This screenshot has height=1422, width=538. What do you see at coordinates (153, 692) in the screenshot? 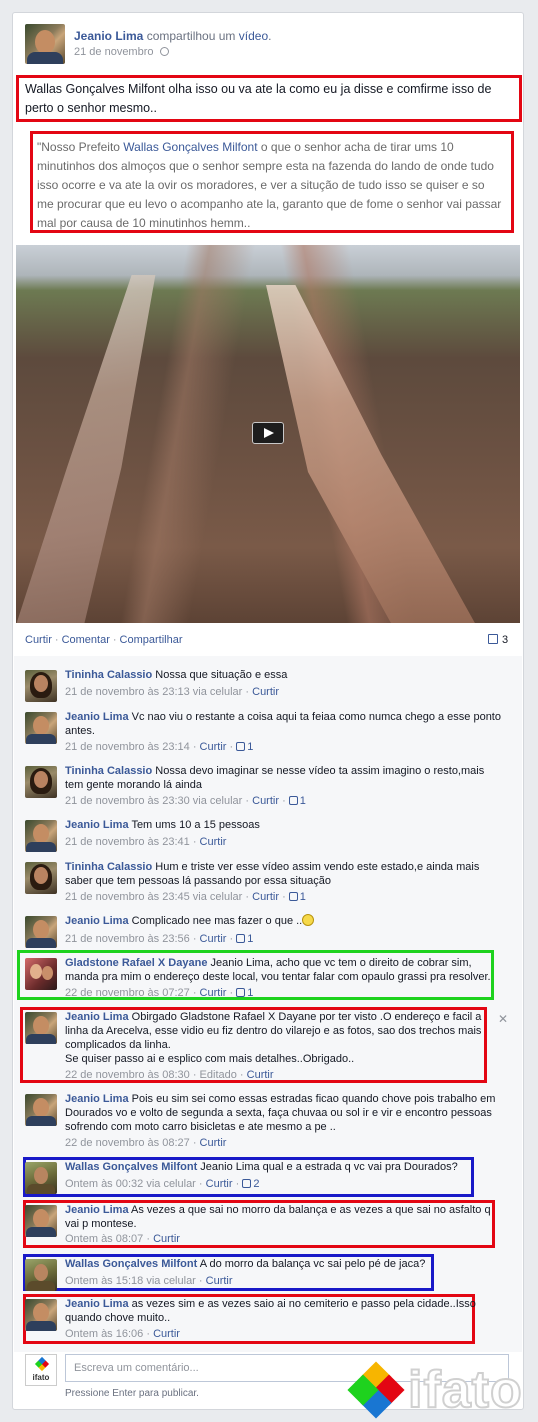
I see `comment-time: 21 de novembro às 23:13 via celular` at bounding box center [153, 692].